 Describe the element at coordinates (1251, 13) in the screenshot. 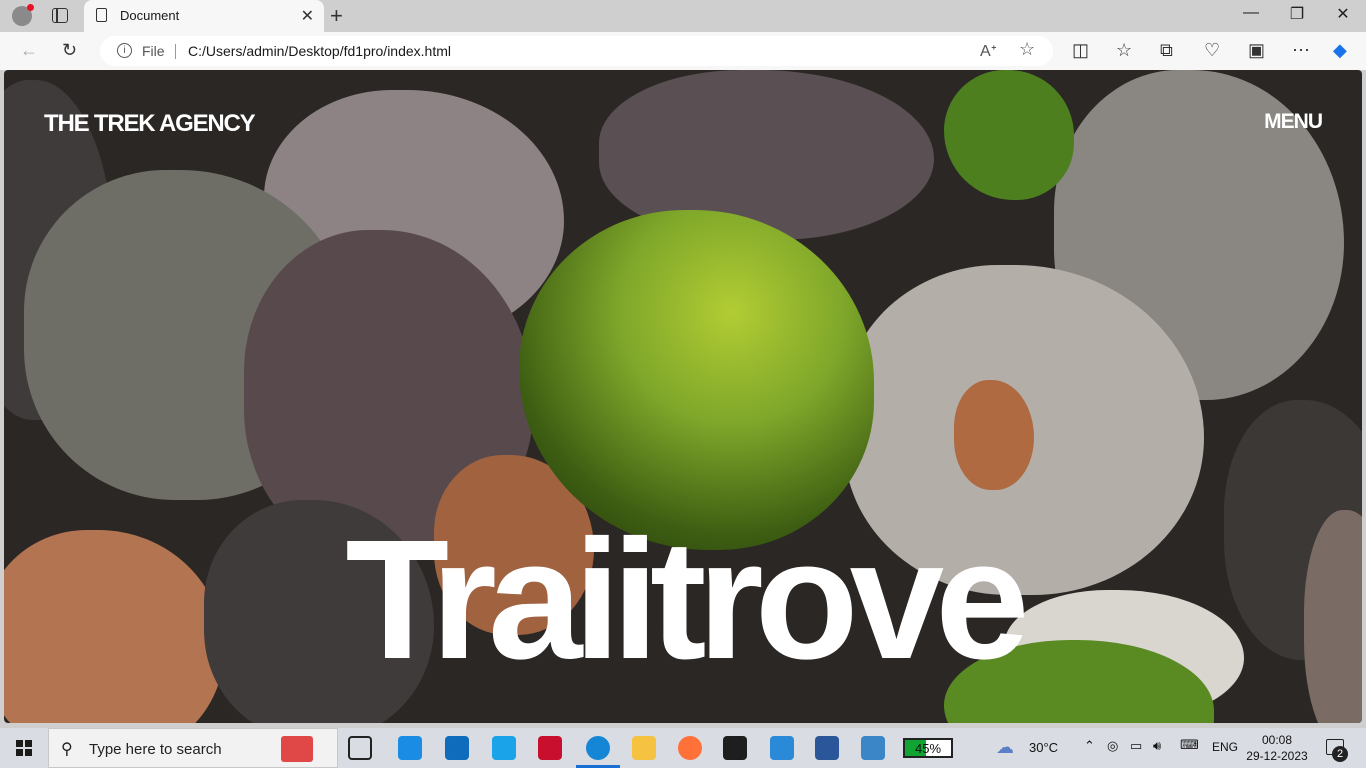

I see `minimize-icon: —` at that location.